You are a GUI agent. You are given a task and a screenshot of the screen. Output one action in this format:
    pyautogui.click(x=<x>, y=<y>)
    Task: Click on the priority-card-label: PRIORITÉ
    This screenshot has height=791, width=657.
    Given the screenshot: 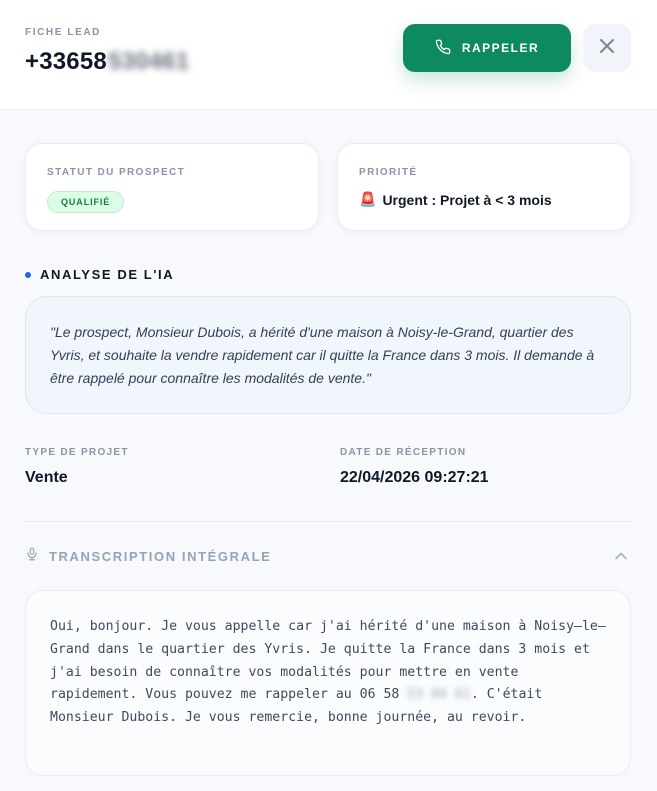 What is the action you would take?
    pyautogui.click(x=388, y=172)
    